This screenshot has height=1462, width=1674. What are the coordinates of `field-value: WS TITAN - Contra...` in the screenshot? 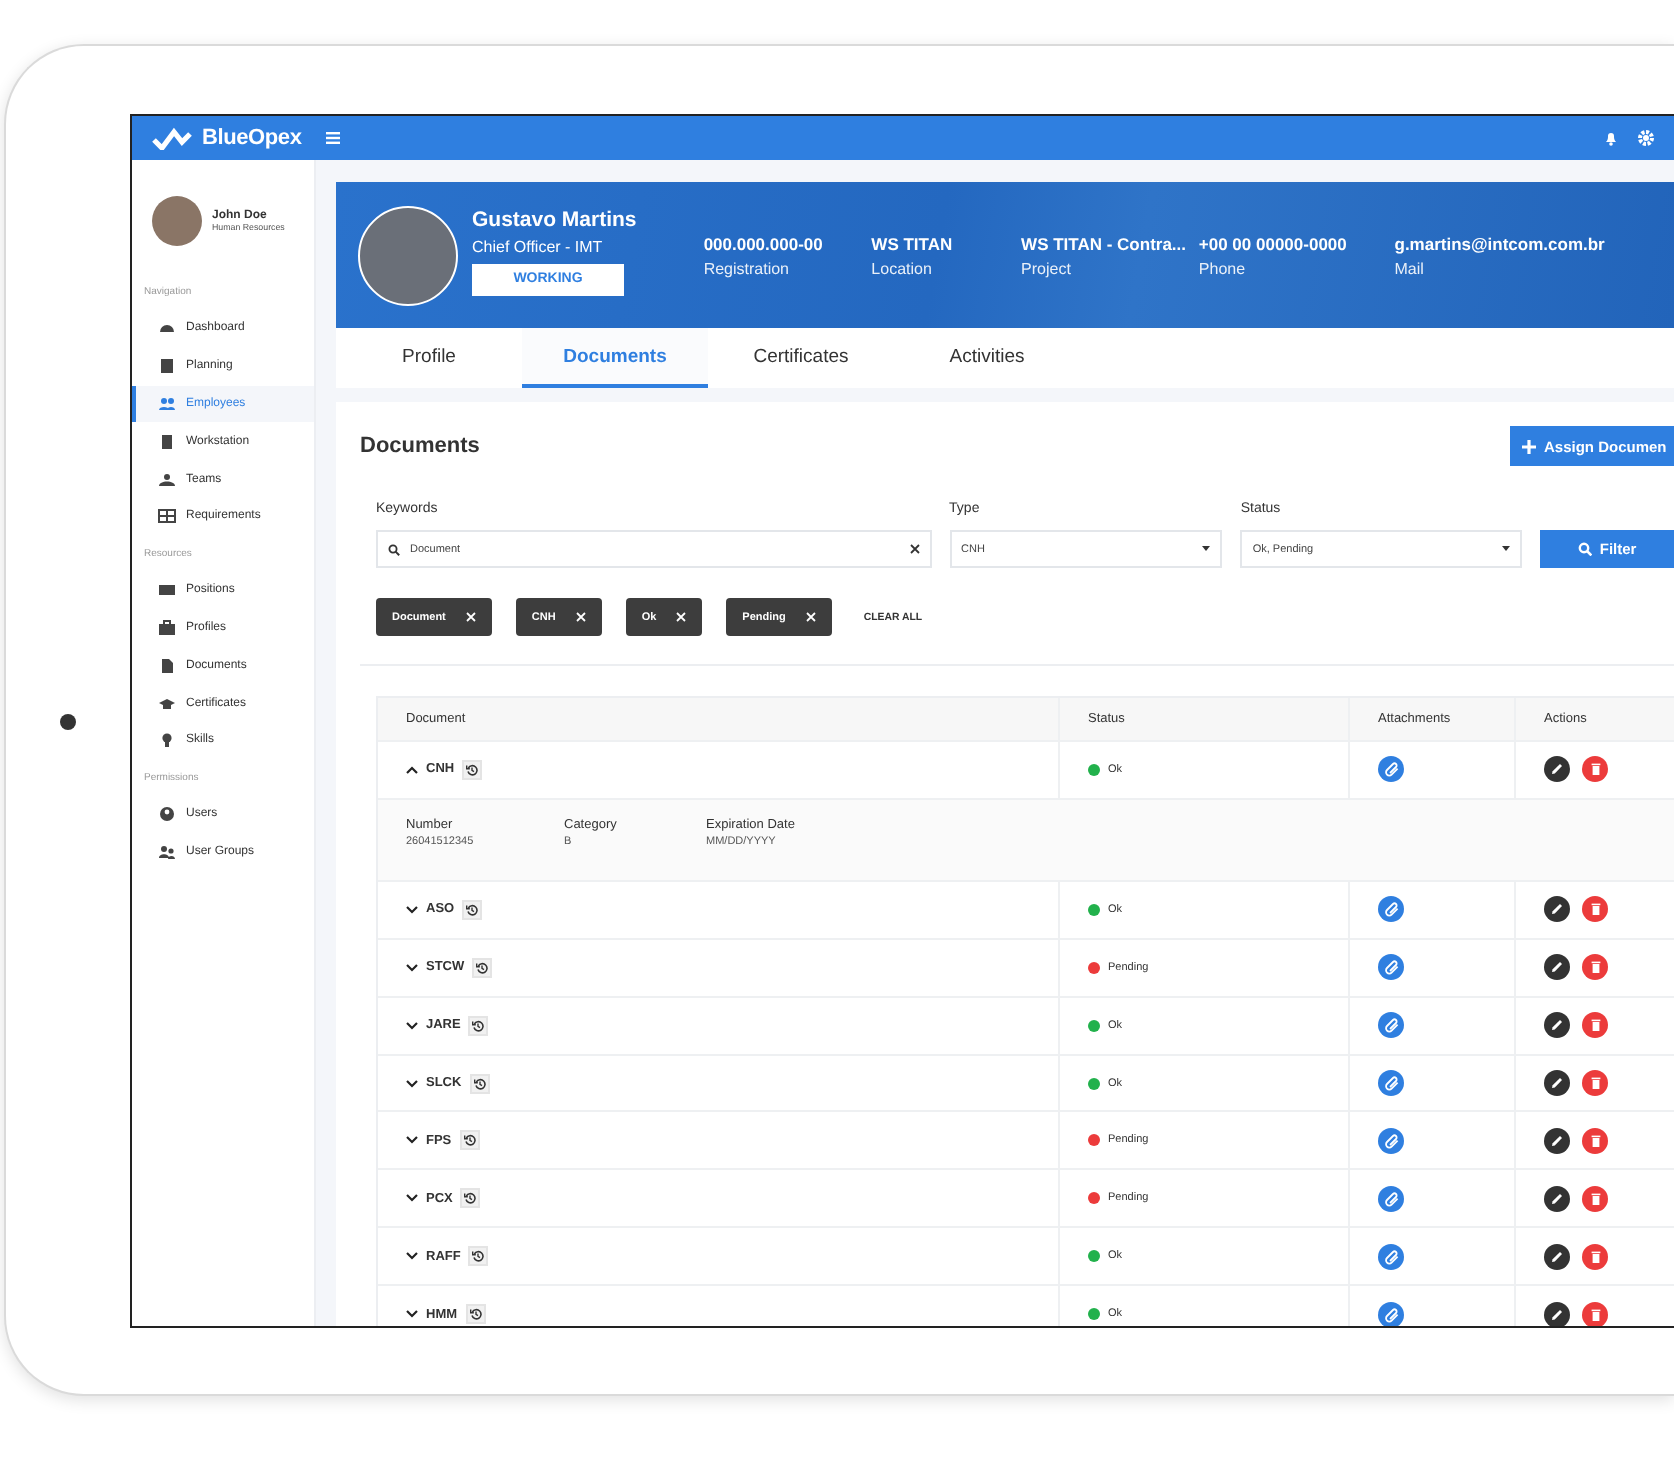 It's located at (1105, 243).